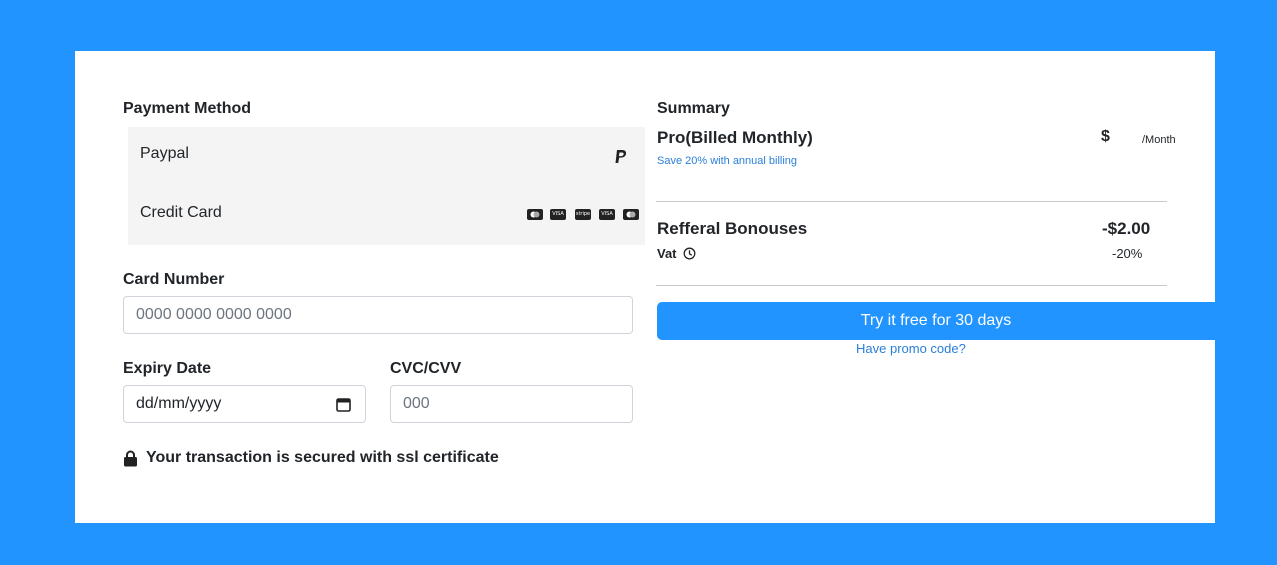 The width and height of the screenshot is (1277, 565). Describe the element at coordinates (426, 368) in the screenshot. I see `cvc-label: CVC/CVV` at that location.